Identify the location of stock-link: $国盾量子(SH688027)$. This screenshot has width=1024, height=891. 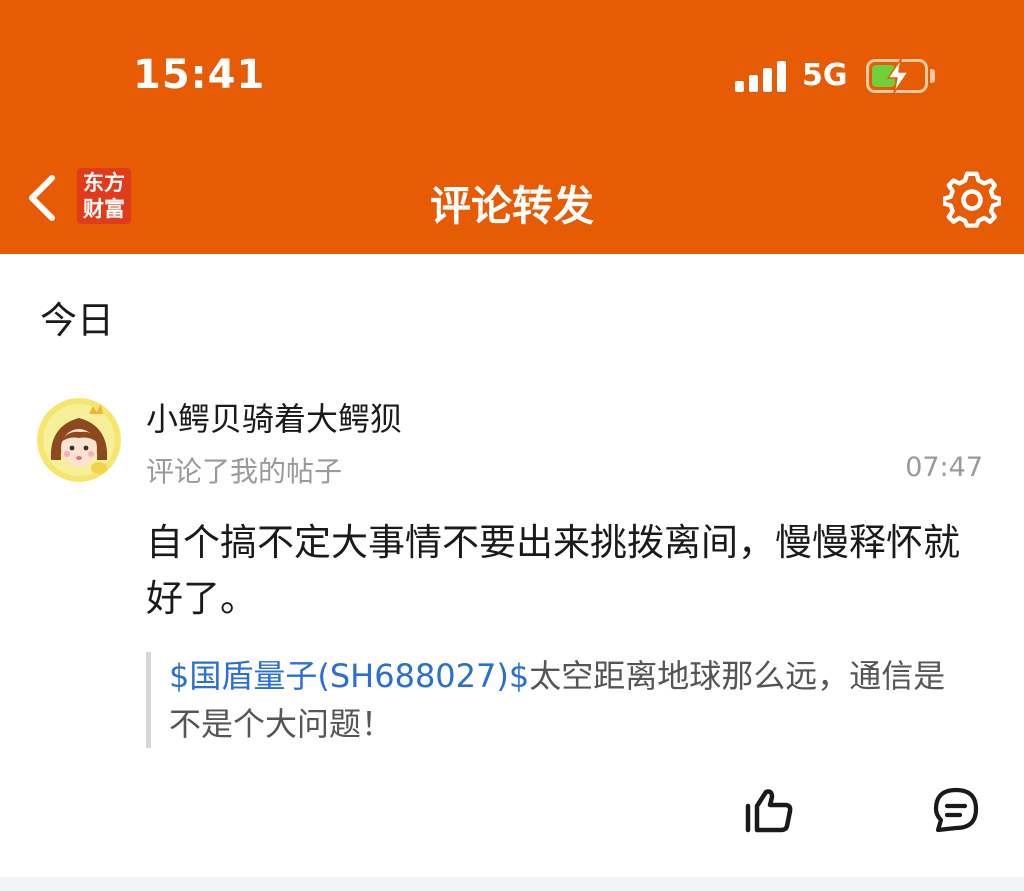
(349, 676).